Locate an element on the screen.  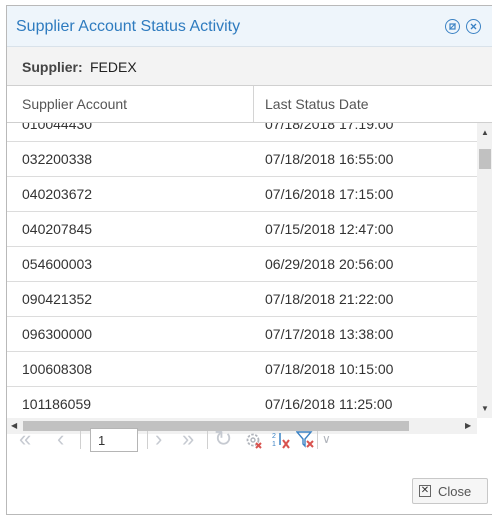
scroll-down-arrow-icon: ▼ is located at coordinates (485, 408).